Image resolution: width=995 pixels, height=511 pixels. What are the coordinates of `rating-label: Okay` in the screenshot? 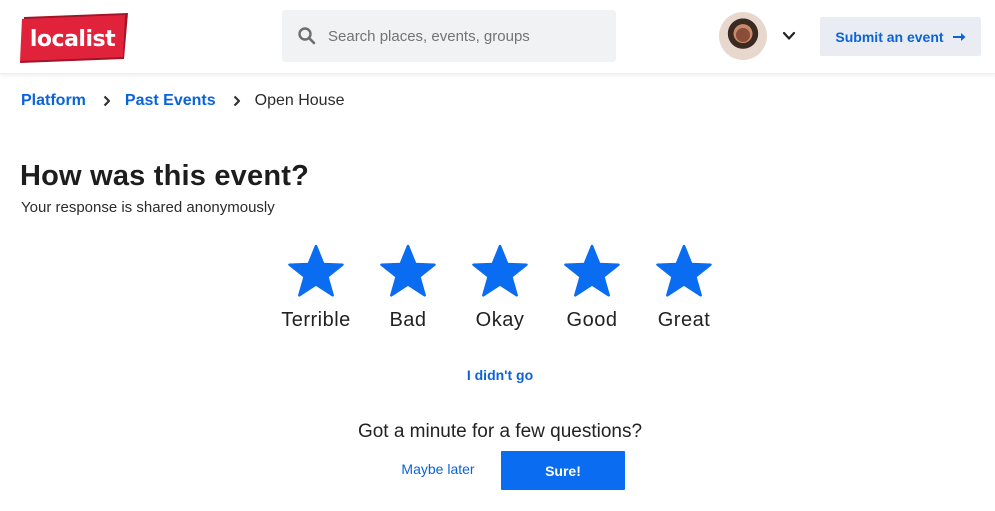 It's located at (500, 320).